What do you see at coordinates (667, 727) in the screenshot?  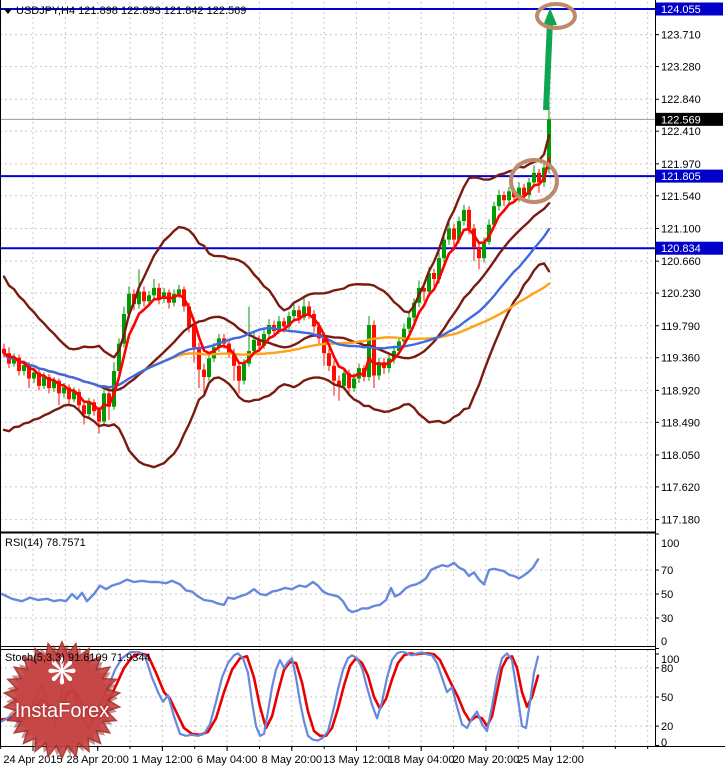 I see `stoch-scale-label: 20` at bounding box center [667, 727].